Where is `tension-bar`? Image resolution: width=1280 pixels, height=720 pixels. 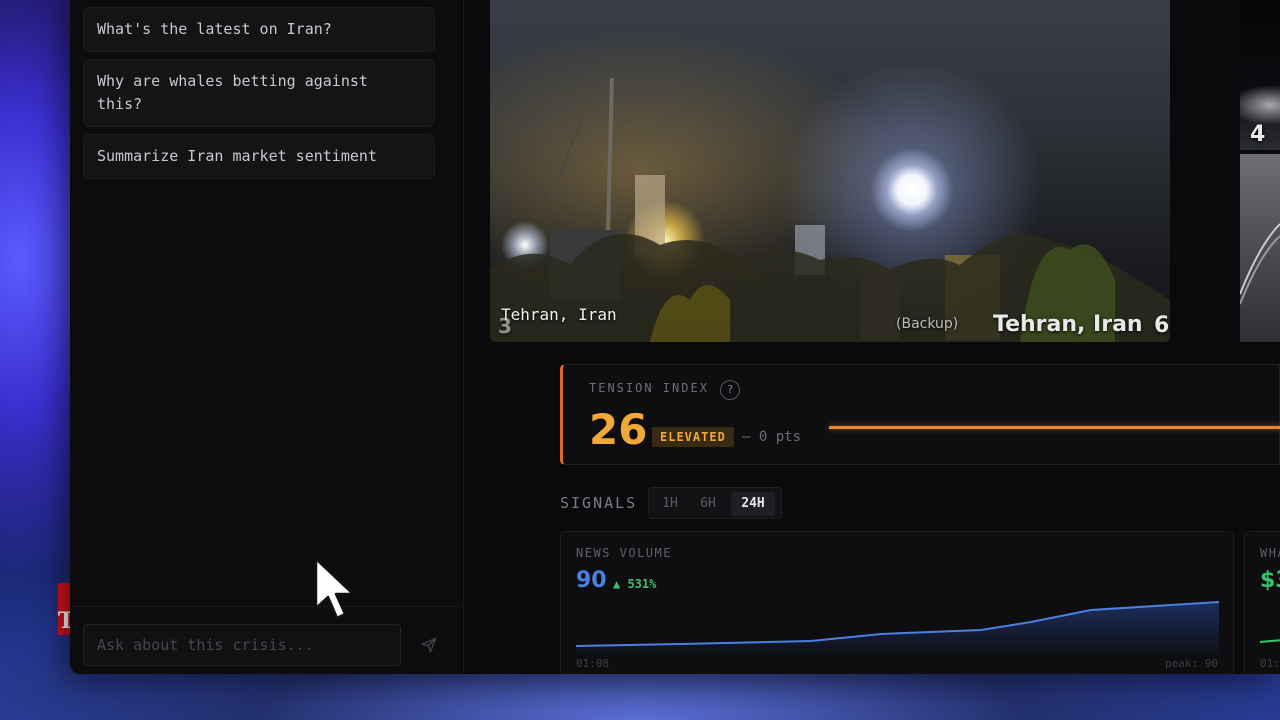
tension-bar is located at coordinates (1054, 427).